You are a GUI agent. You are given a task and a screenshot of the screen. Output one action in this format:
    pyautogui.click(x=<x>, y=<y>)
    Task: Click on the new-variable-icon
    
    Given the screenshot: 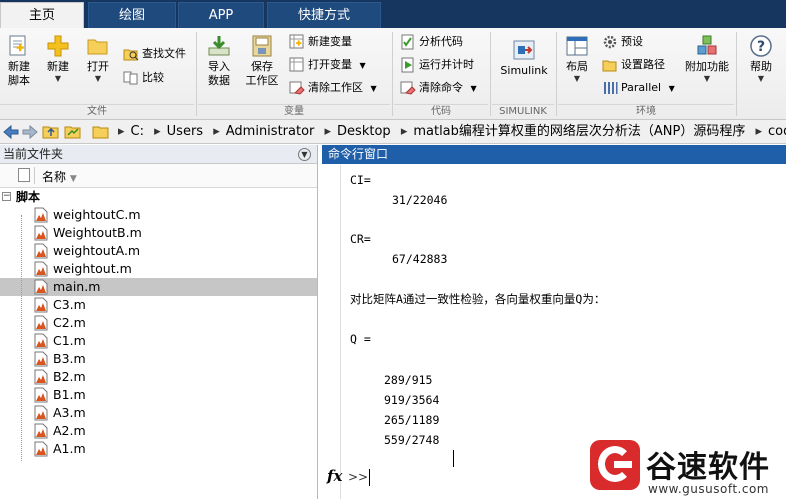 What is the action you would take?
    pyautogui.click(x=296, y=41)
    